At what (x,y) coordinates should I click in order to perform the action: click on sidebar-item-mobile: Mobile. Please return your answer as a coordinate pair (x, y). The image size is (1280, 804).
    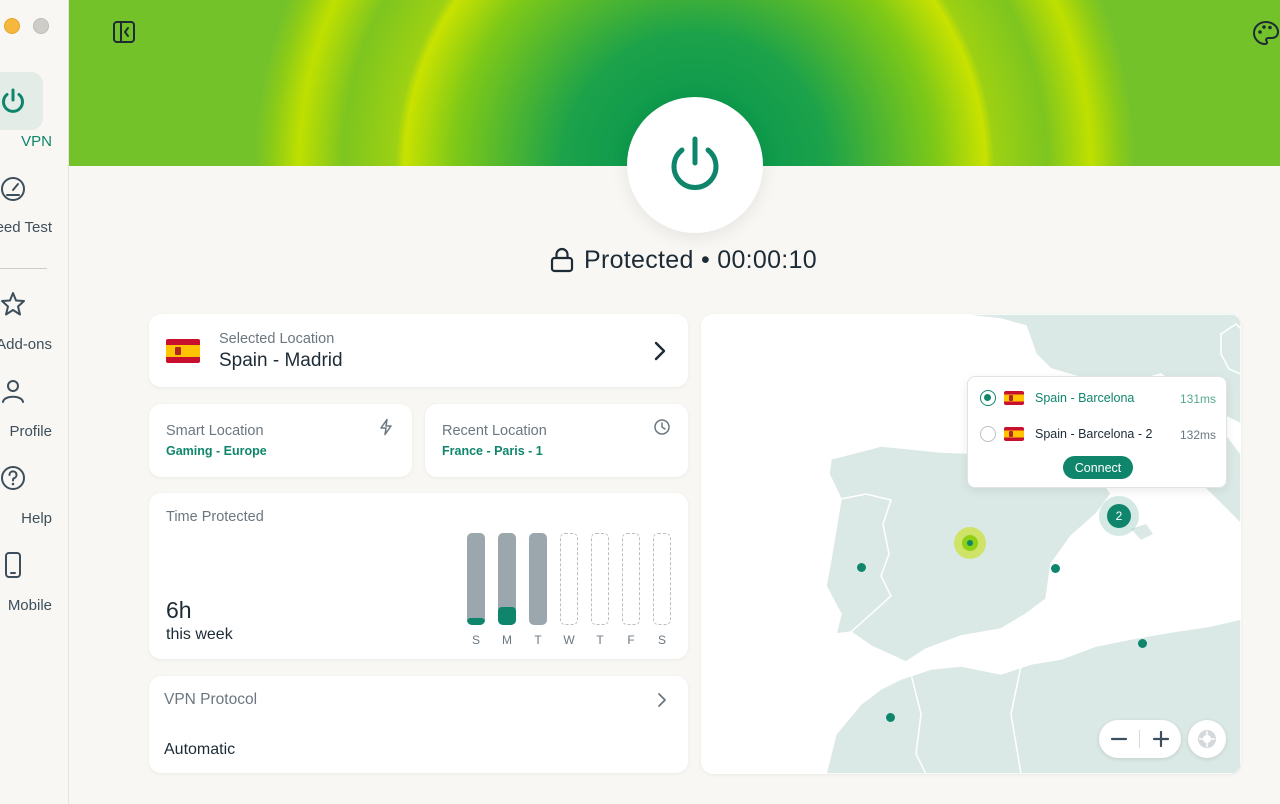
    Looking at the image, I should click on (34, 584).